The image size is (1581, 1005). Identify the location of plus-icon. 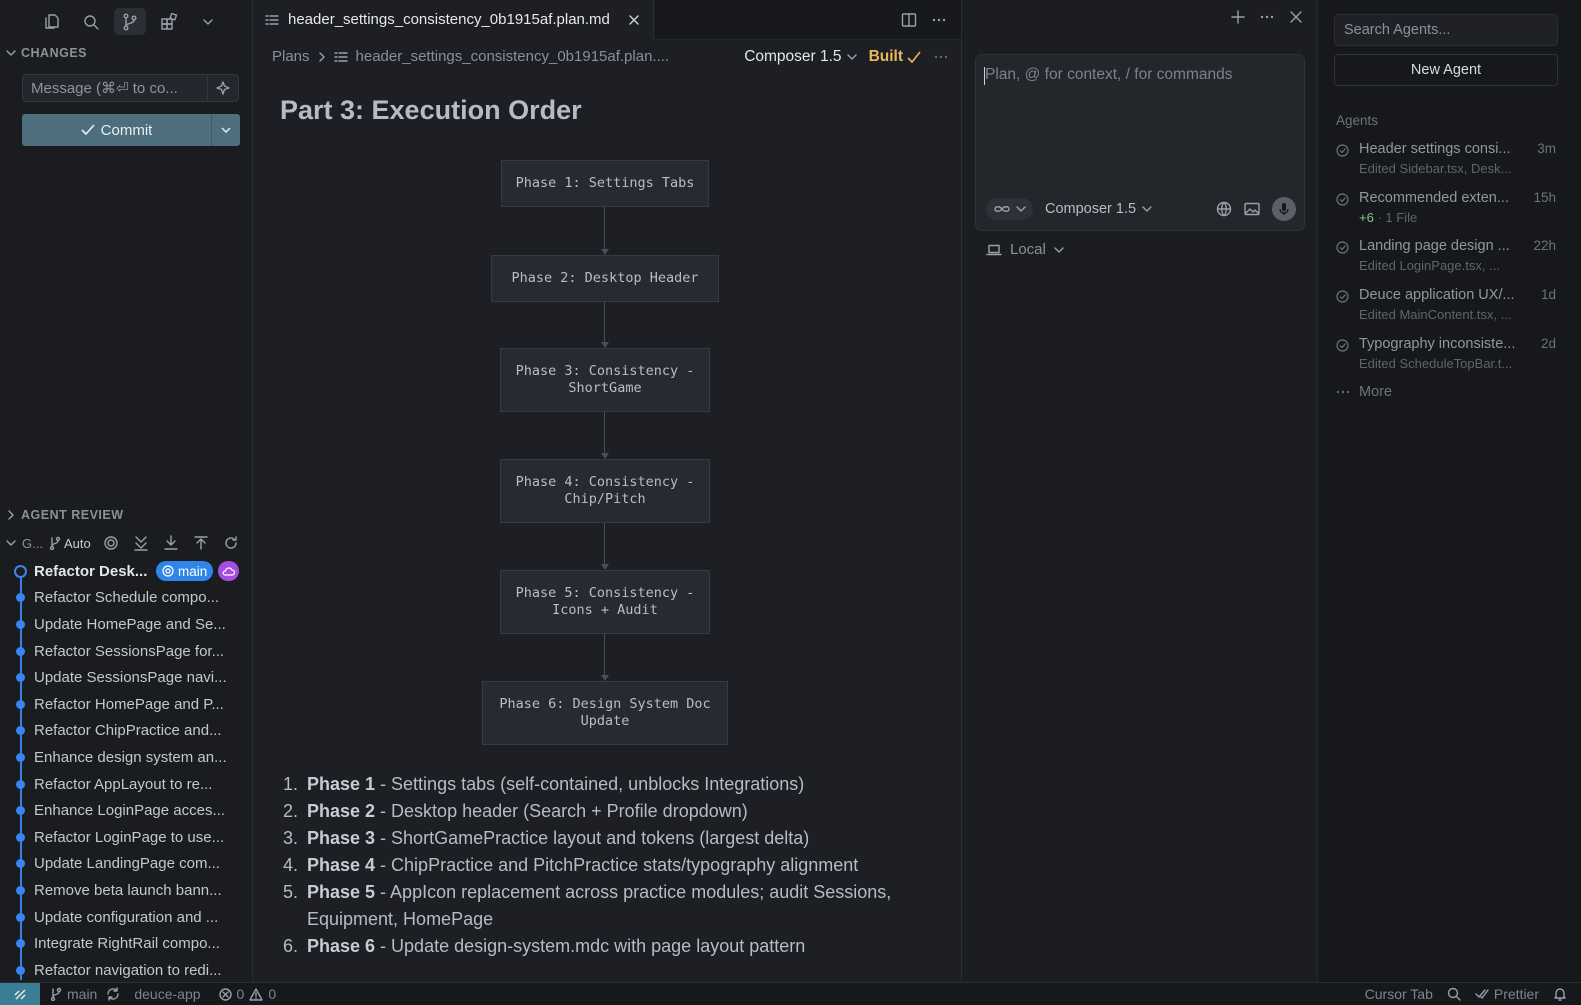
(1238, 17).